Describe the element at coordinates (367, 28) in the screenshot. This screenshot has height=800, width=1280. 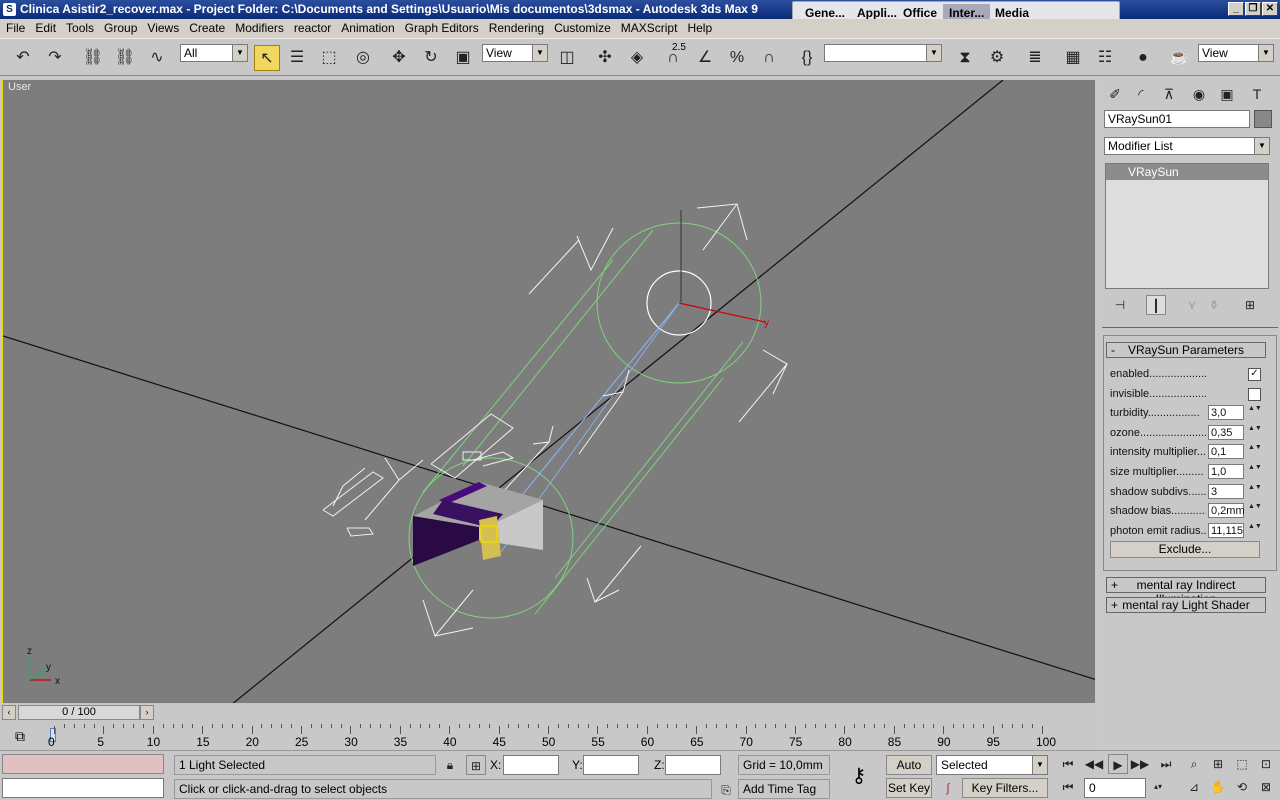
I see `menu-animation: Animation` at that location.